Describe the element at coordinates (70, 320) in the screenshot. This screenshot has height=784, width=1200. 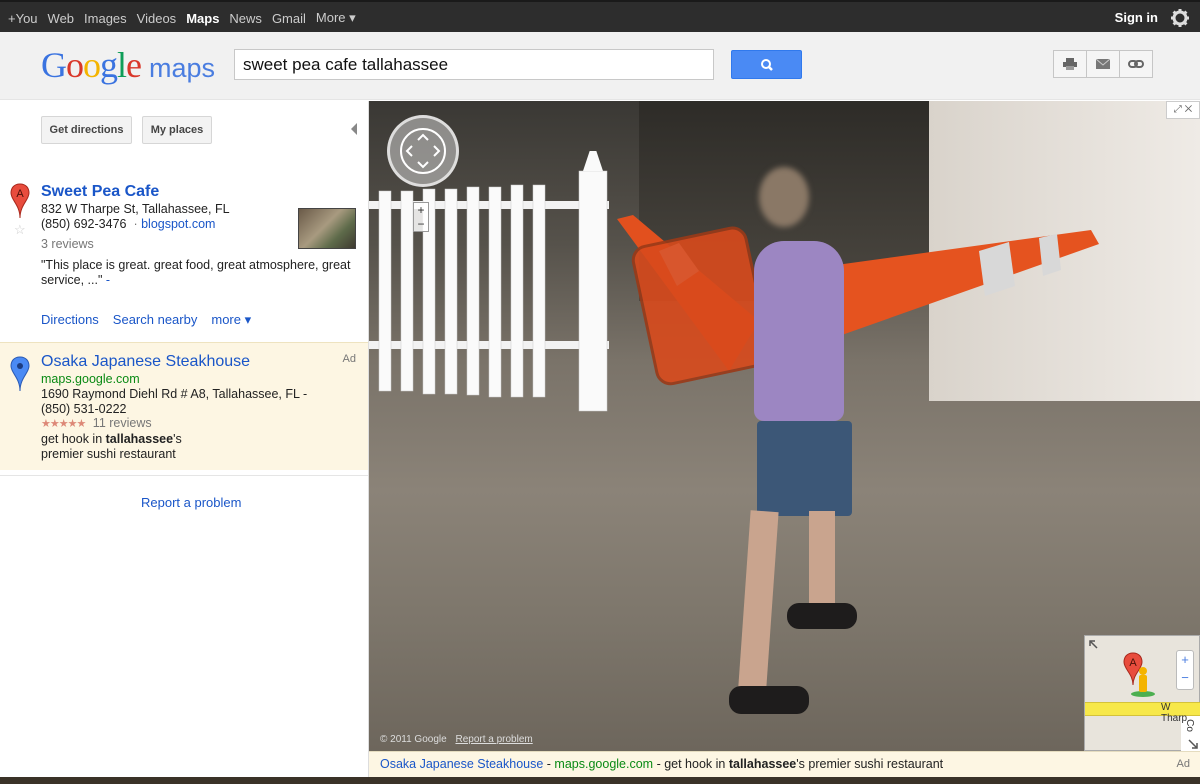
I see `directions-link: Directions` at that location.